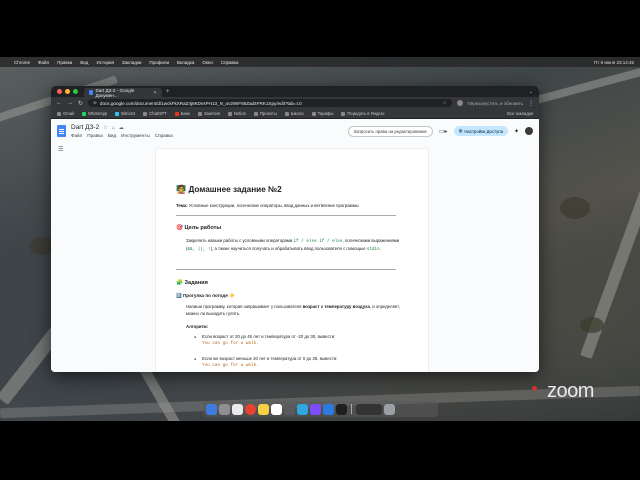 This screenshot has width=640, height=480. I want to click on settings-icon, so click(289, 409).